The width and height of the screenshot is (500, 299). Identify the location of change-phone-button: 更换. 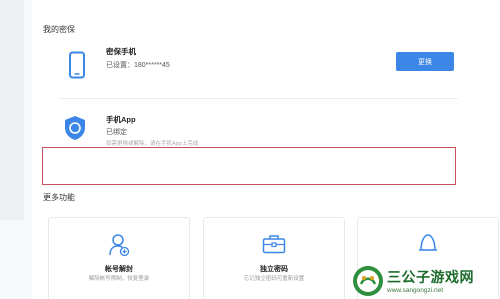
(425, 61).